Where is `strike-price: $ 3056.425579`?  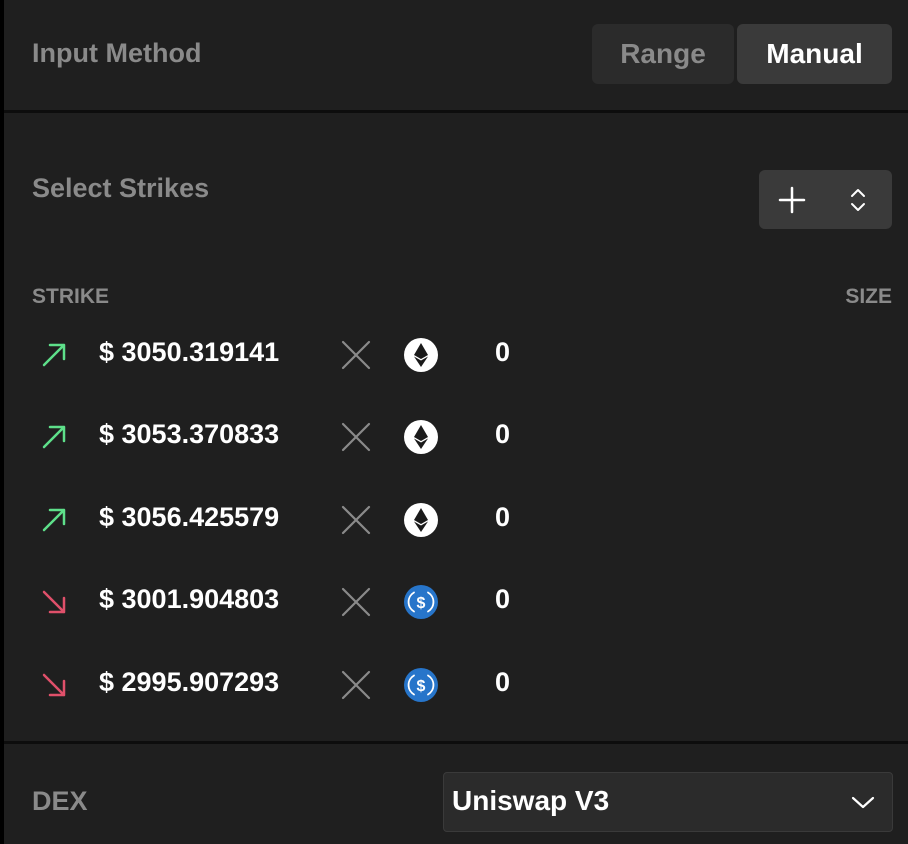 strike-price: $ 3056.425579 is located at coordinates (189, 517).